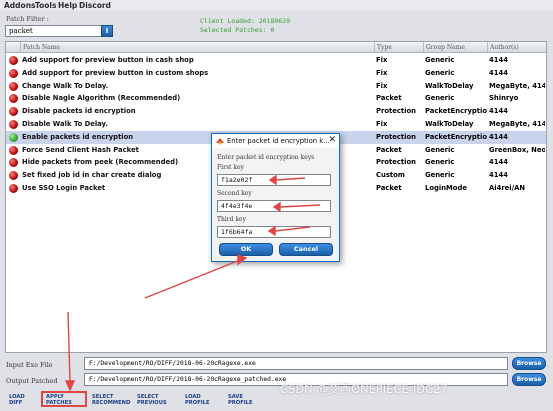 This screenshot has height=411, width=553. What do you see at coordinates (202, 401) in the screenshot?
I see `load-profile-button: LOAD PROFILE` at bounding box center [202, 401].